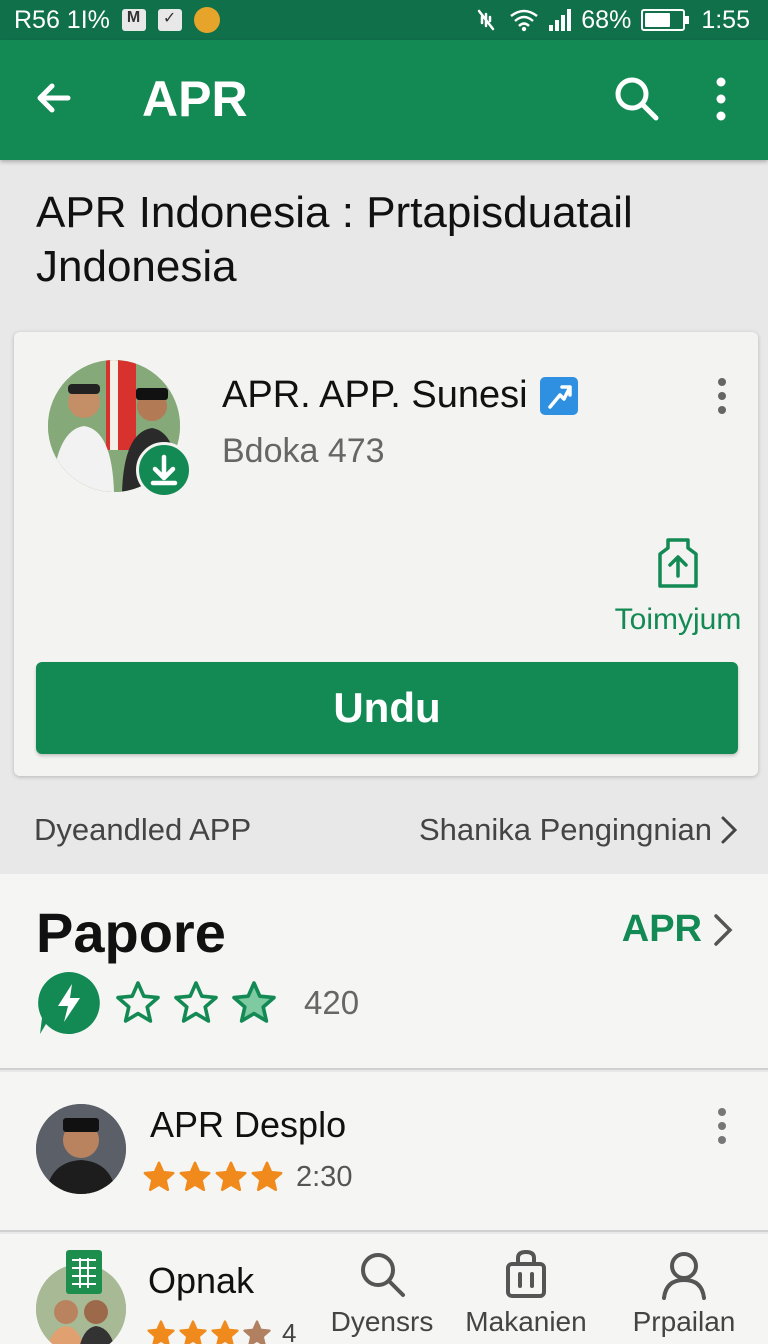 This screenshot has width=768, height=1344. What do you see at coordinates (289, 1331) in the screenshot?
I see `item-count: 4` at bounding box center [289, 1331].